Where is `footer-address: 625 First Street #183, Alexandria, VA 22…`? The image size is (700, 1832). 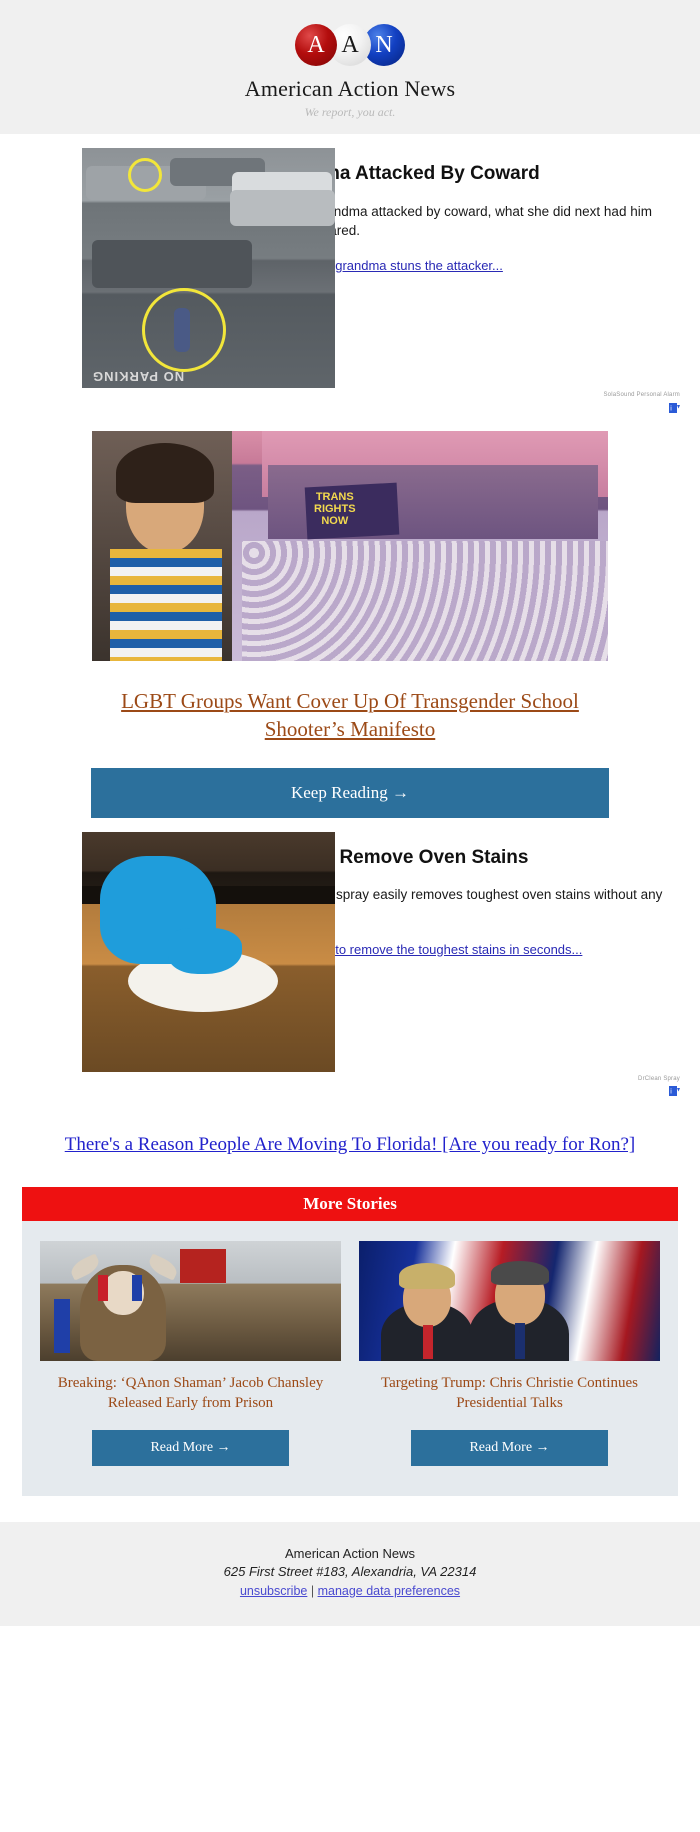 footer-address: 625 First Street #183, Alexandria, VA 22… is located at coordinates (350, 1571).